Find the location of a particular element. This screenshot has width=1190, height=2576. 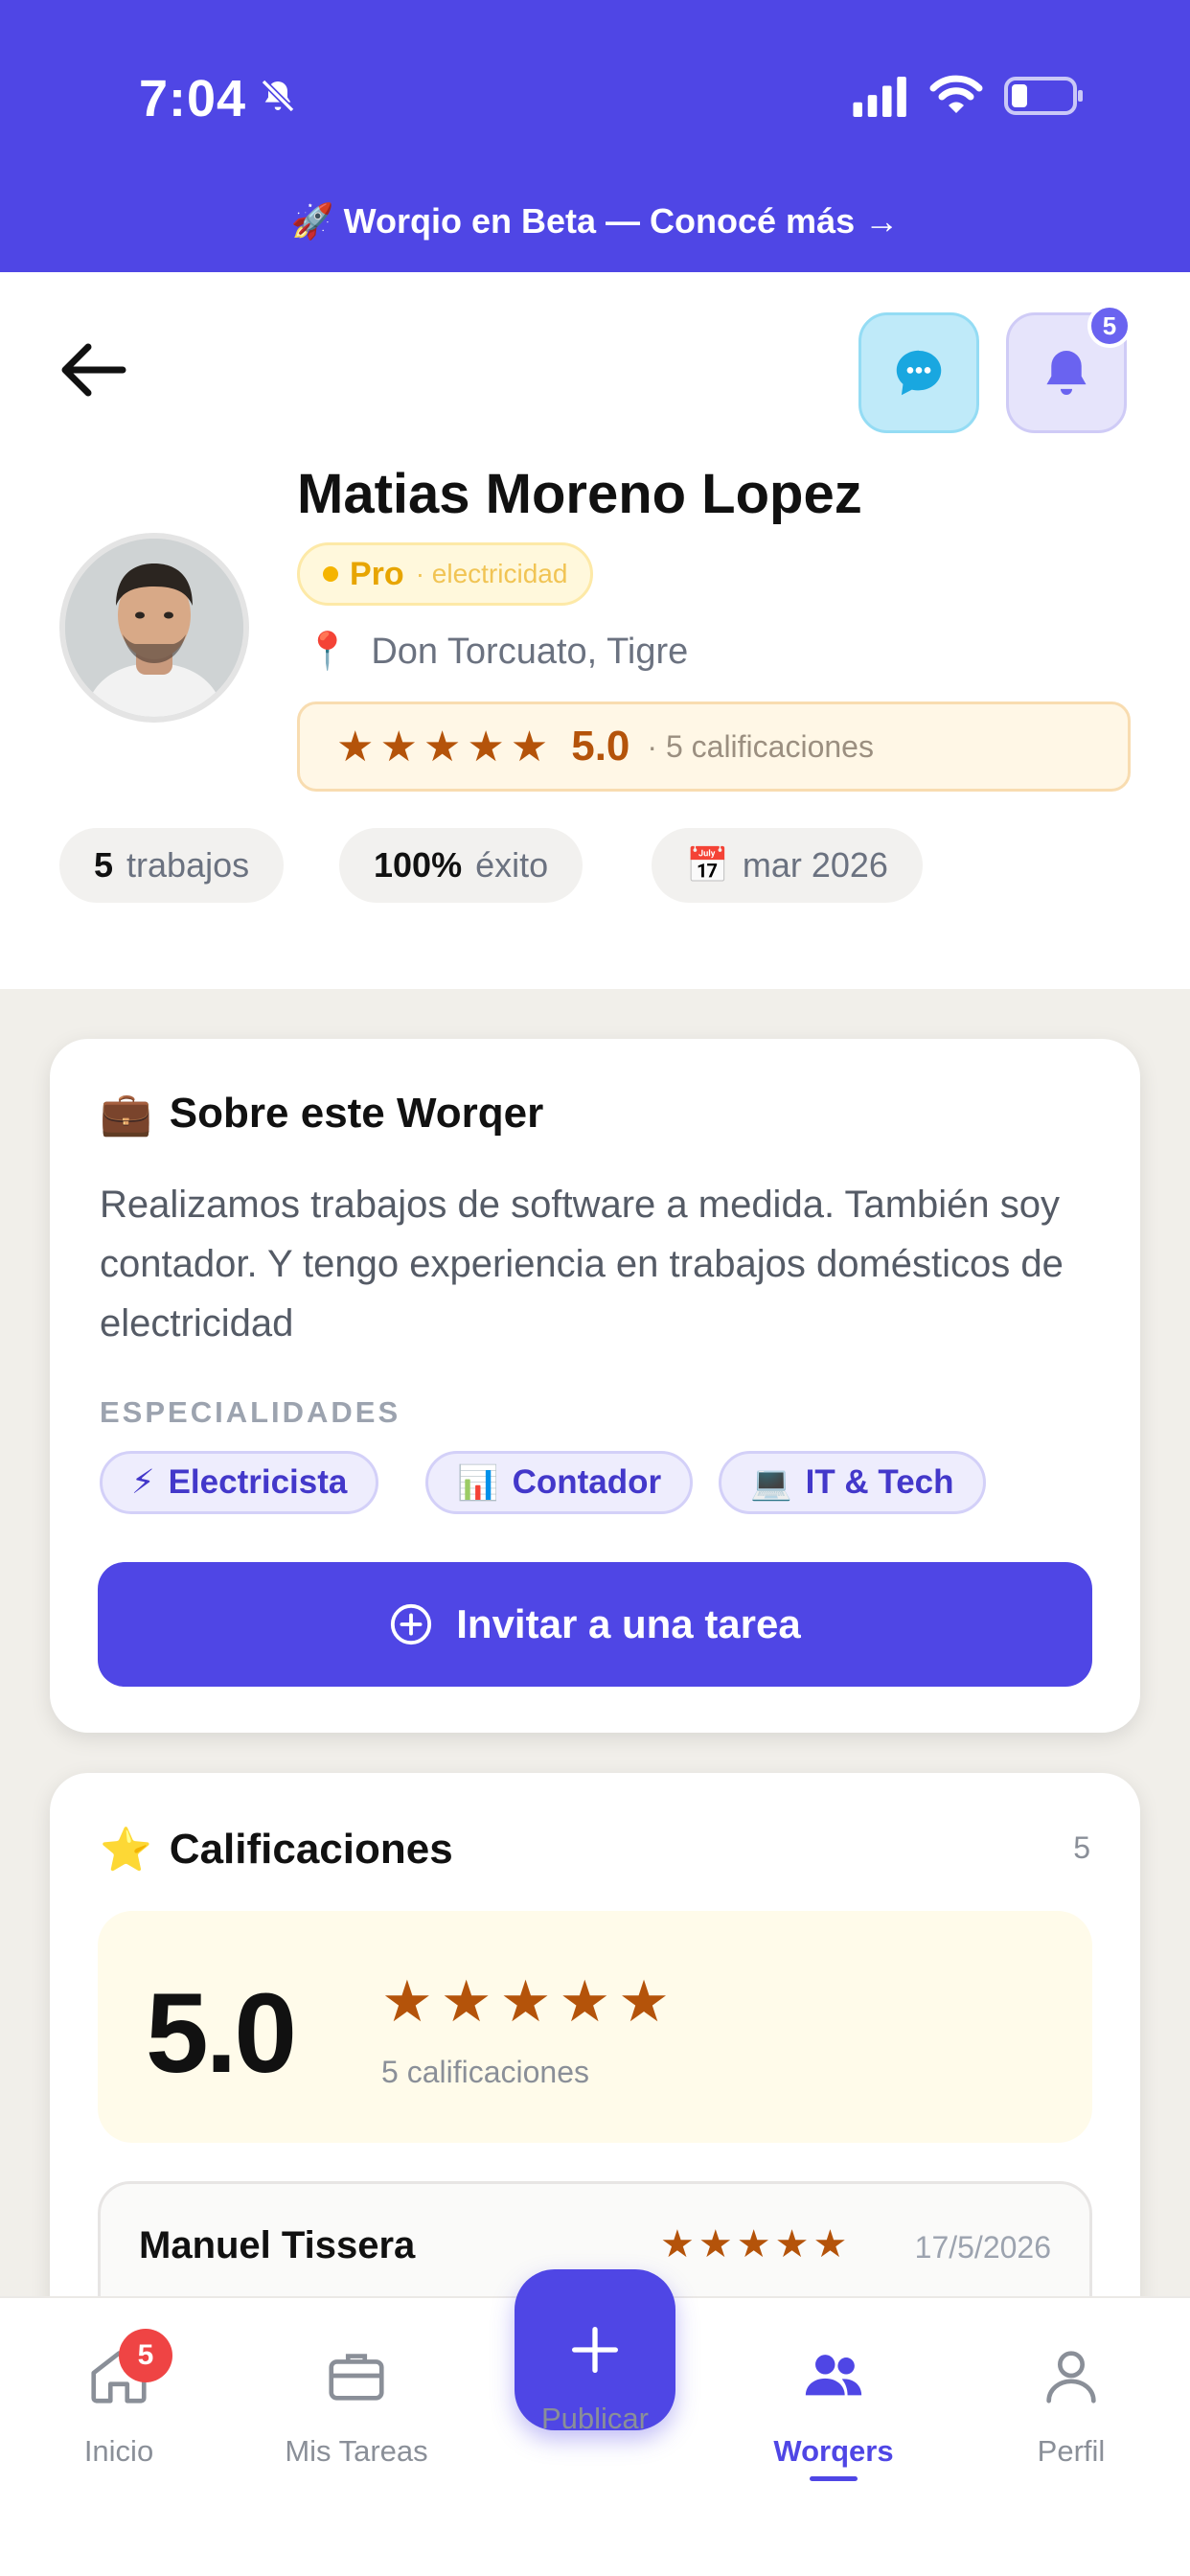

notifications-button: 5 is located at coordinates (1069, 368).